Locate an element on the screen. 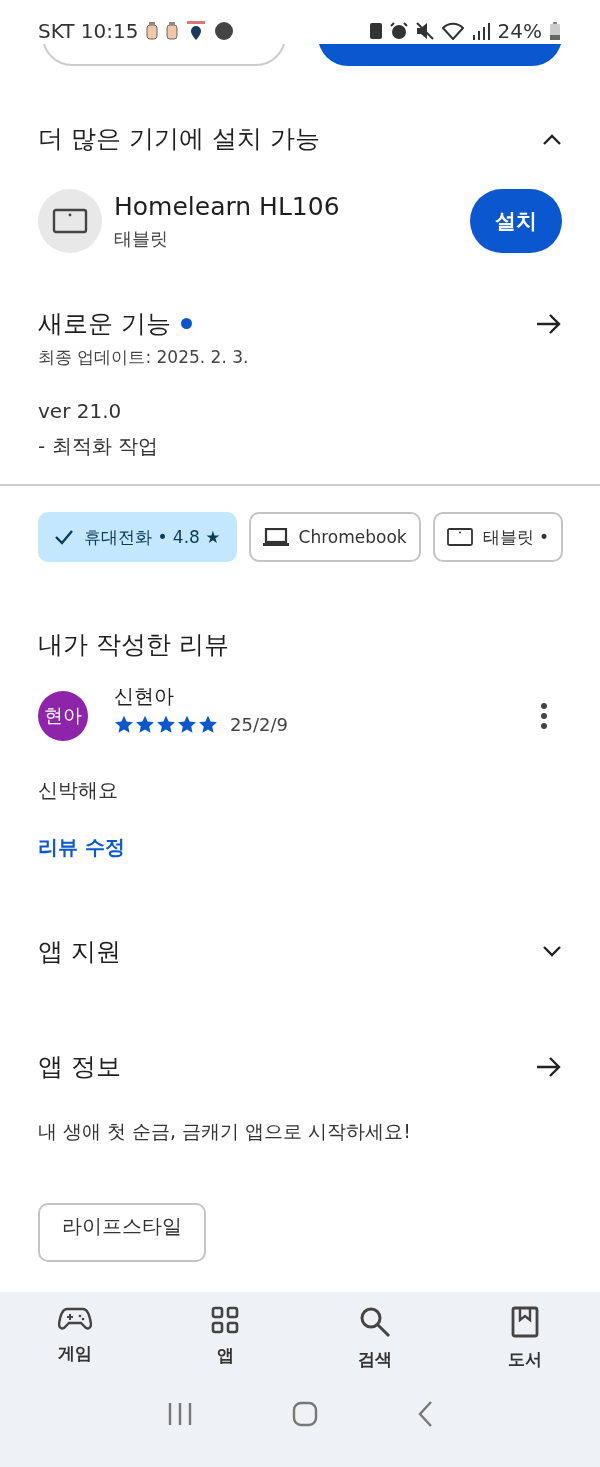  signal-icon is located at coordinates (480, 31).